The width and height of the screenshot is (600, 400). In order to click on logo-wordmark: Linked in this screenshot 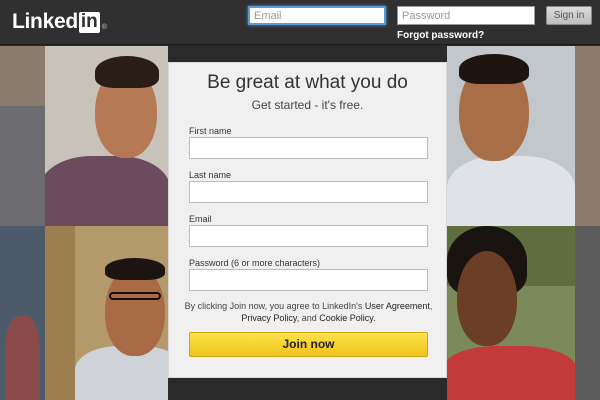, I will do `click(45, 21)`.